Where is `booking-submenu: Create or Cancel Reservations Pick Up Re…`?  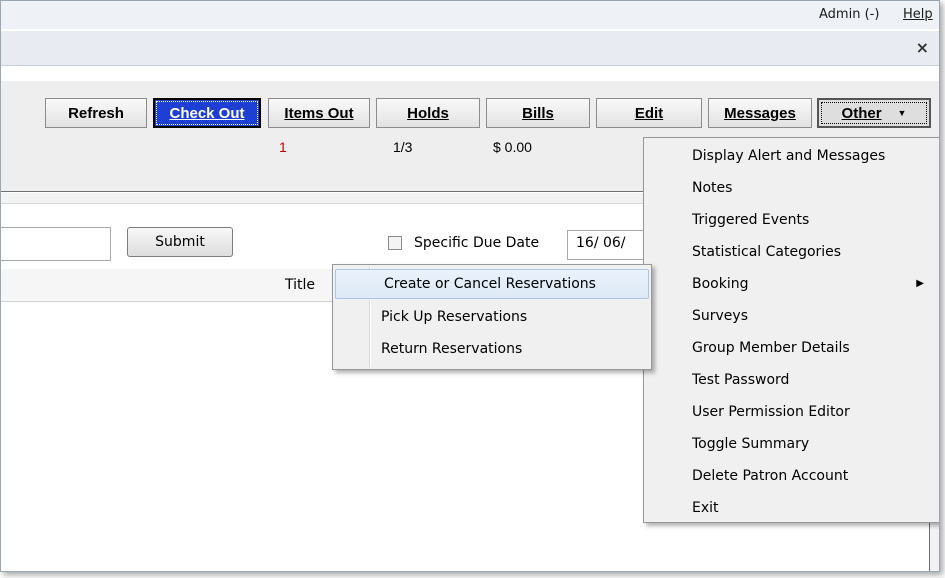 booking-submenu: Create or Cancel Reservations Pick Up Re… is located at coordinates (492, 317).